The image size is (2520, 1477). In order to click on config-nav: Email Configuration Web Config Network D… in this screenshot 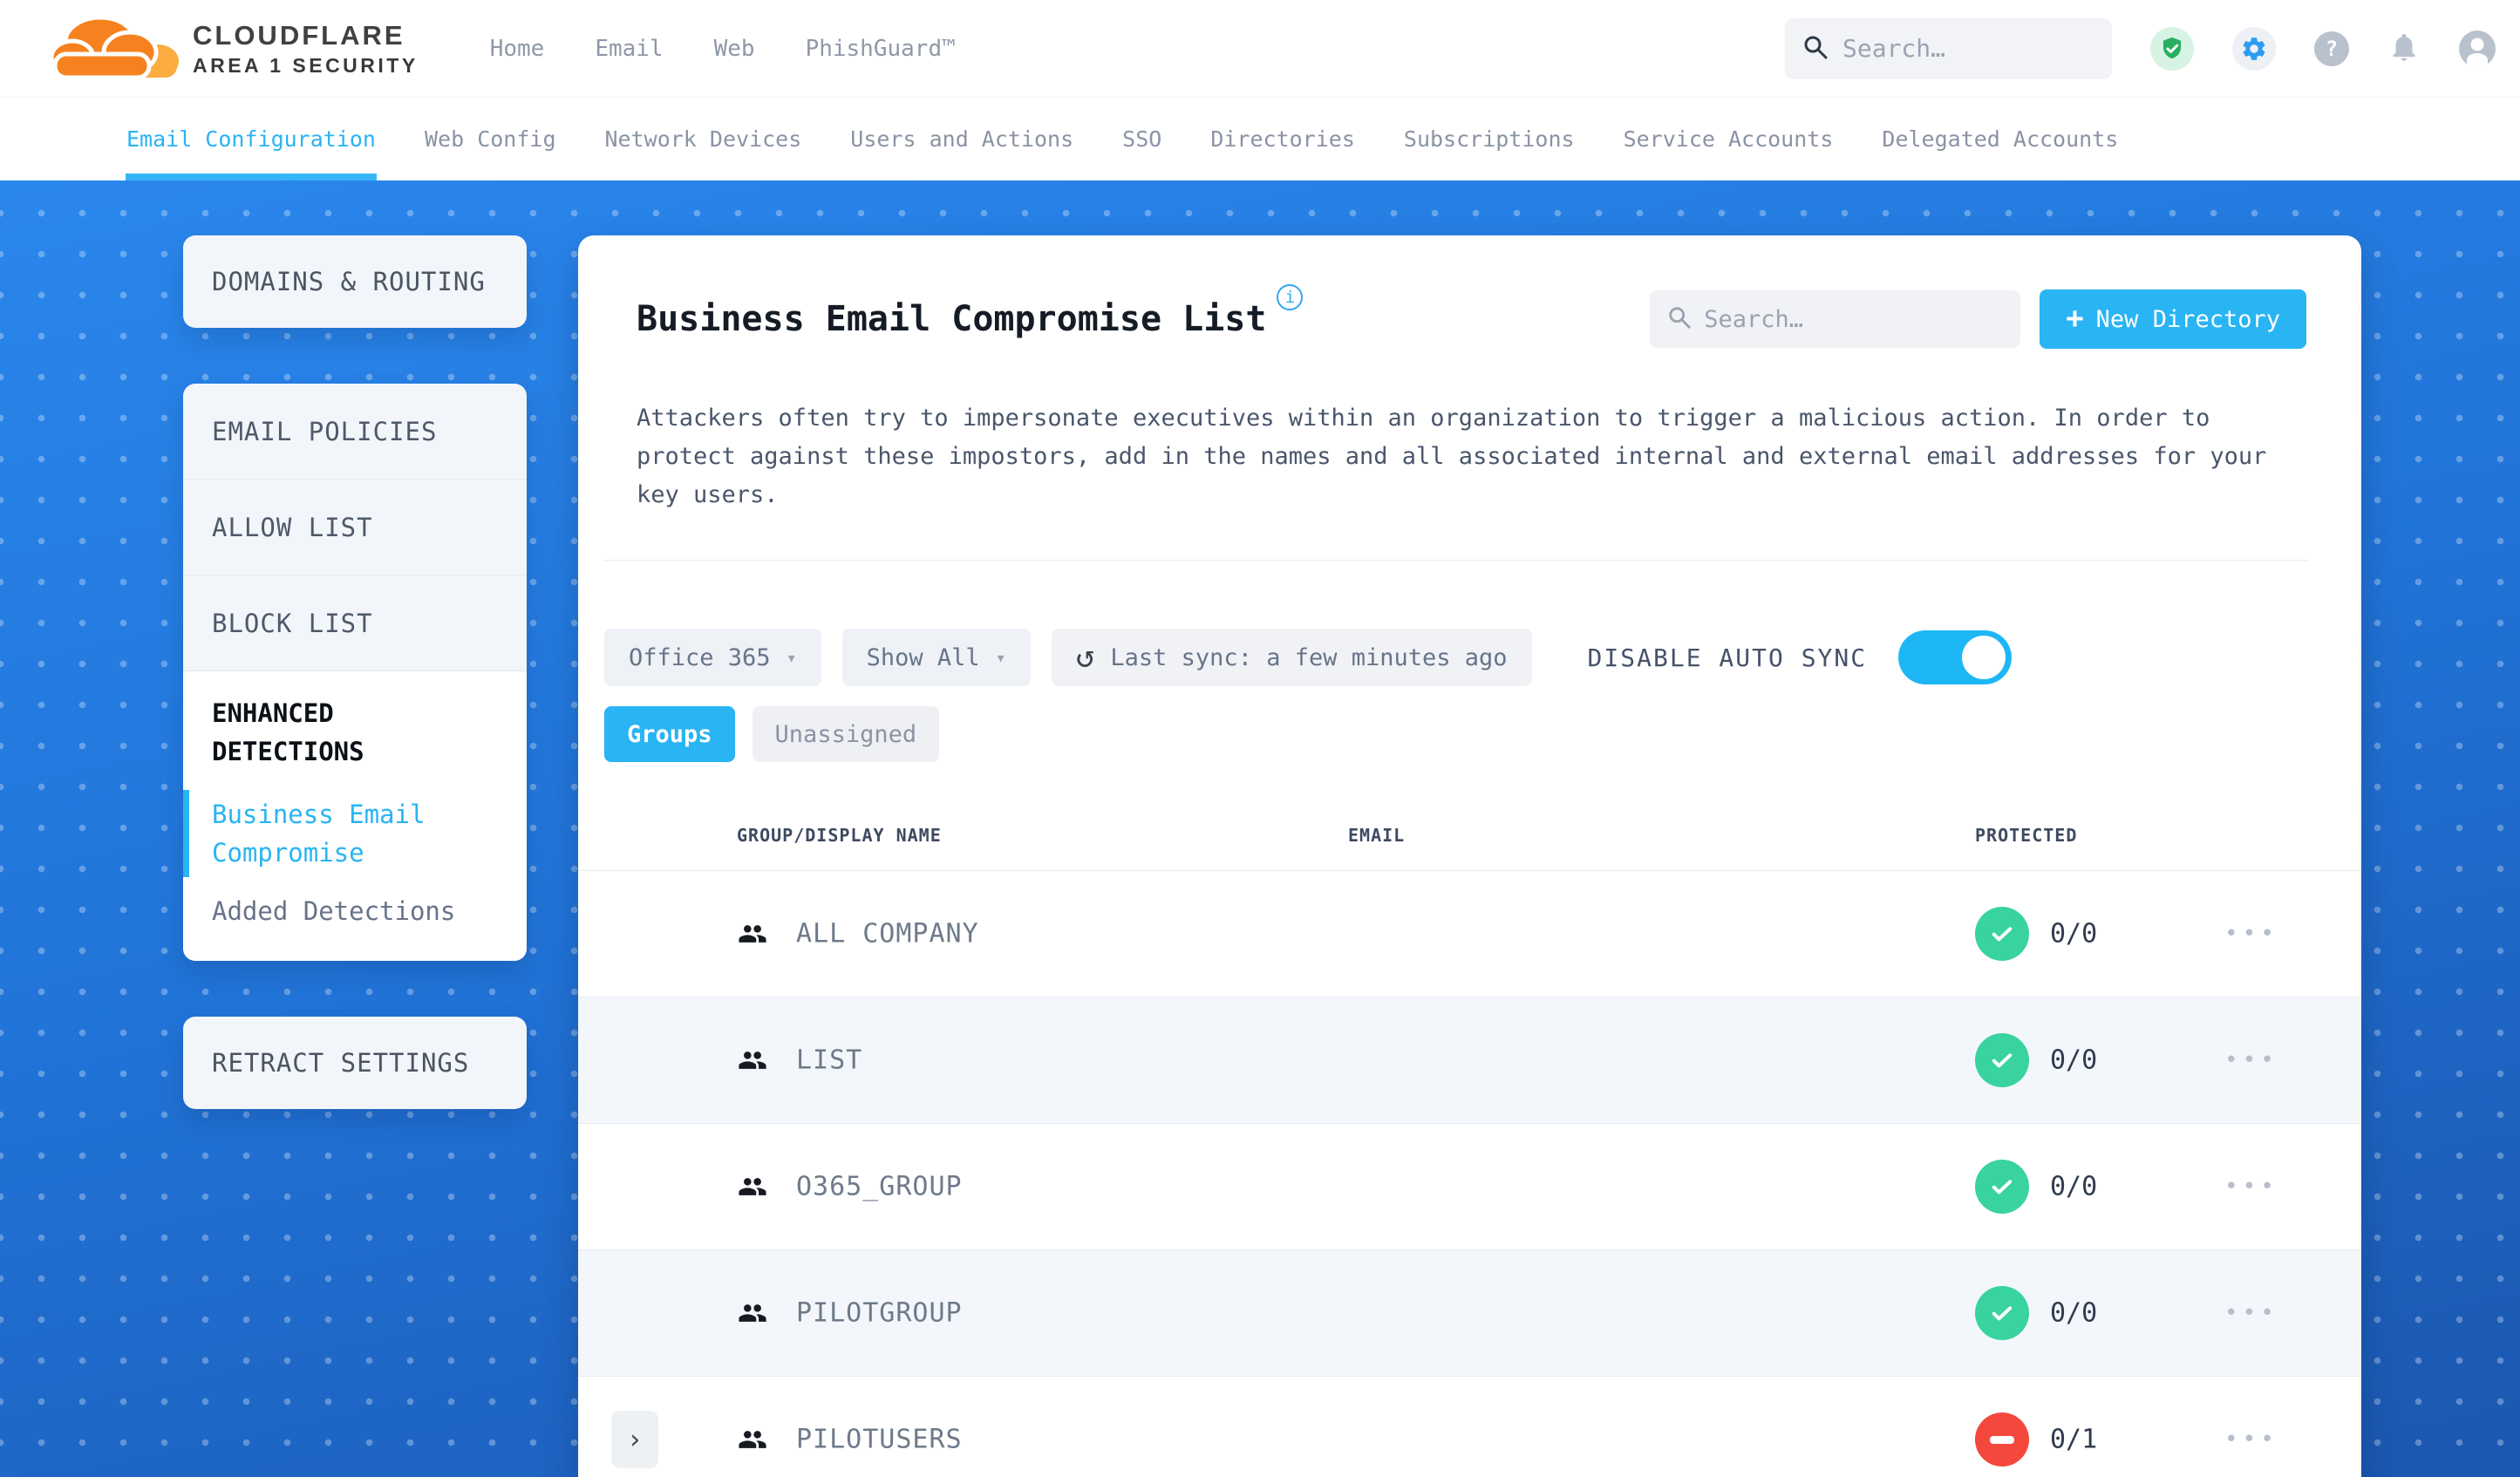, I will do `click(1260, 139)`.